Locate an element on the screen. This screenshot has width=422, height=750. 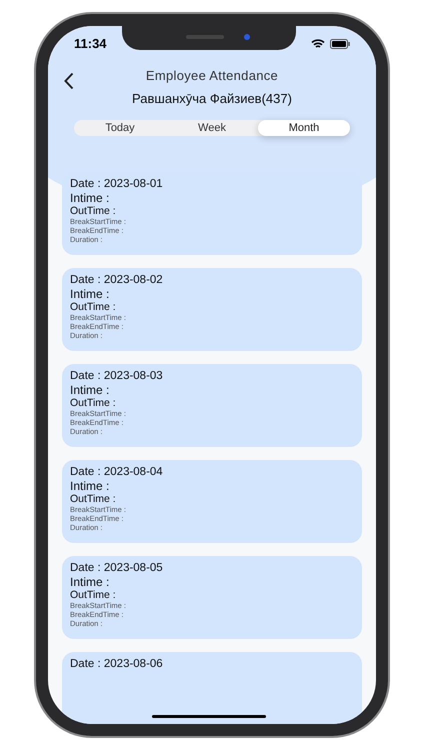
record-date: Date : 2023-08-05 is located at coordinates (117, 568).